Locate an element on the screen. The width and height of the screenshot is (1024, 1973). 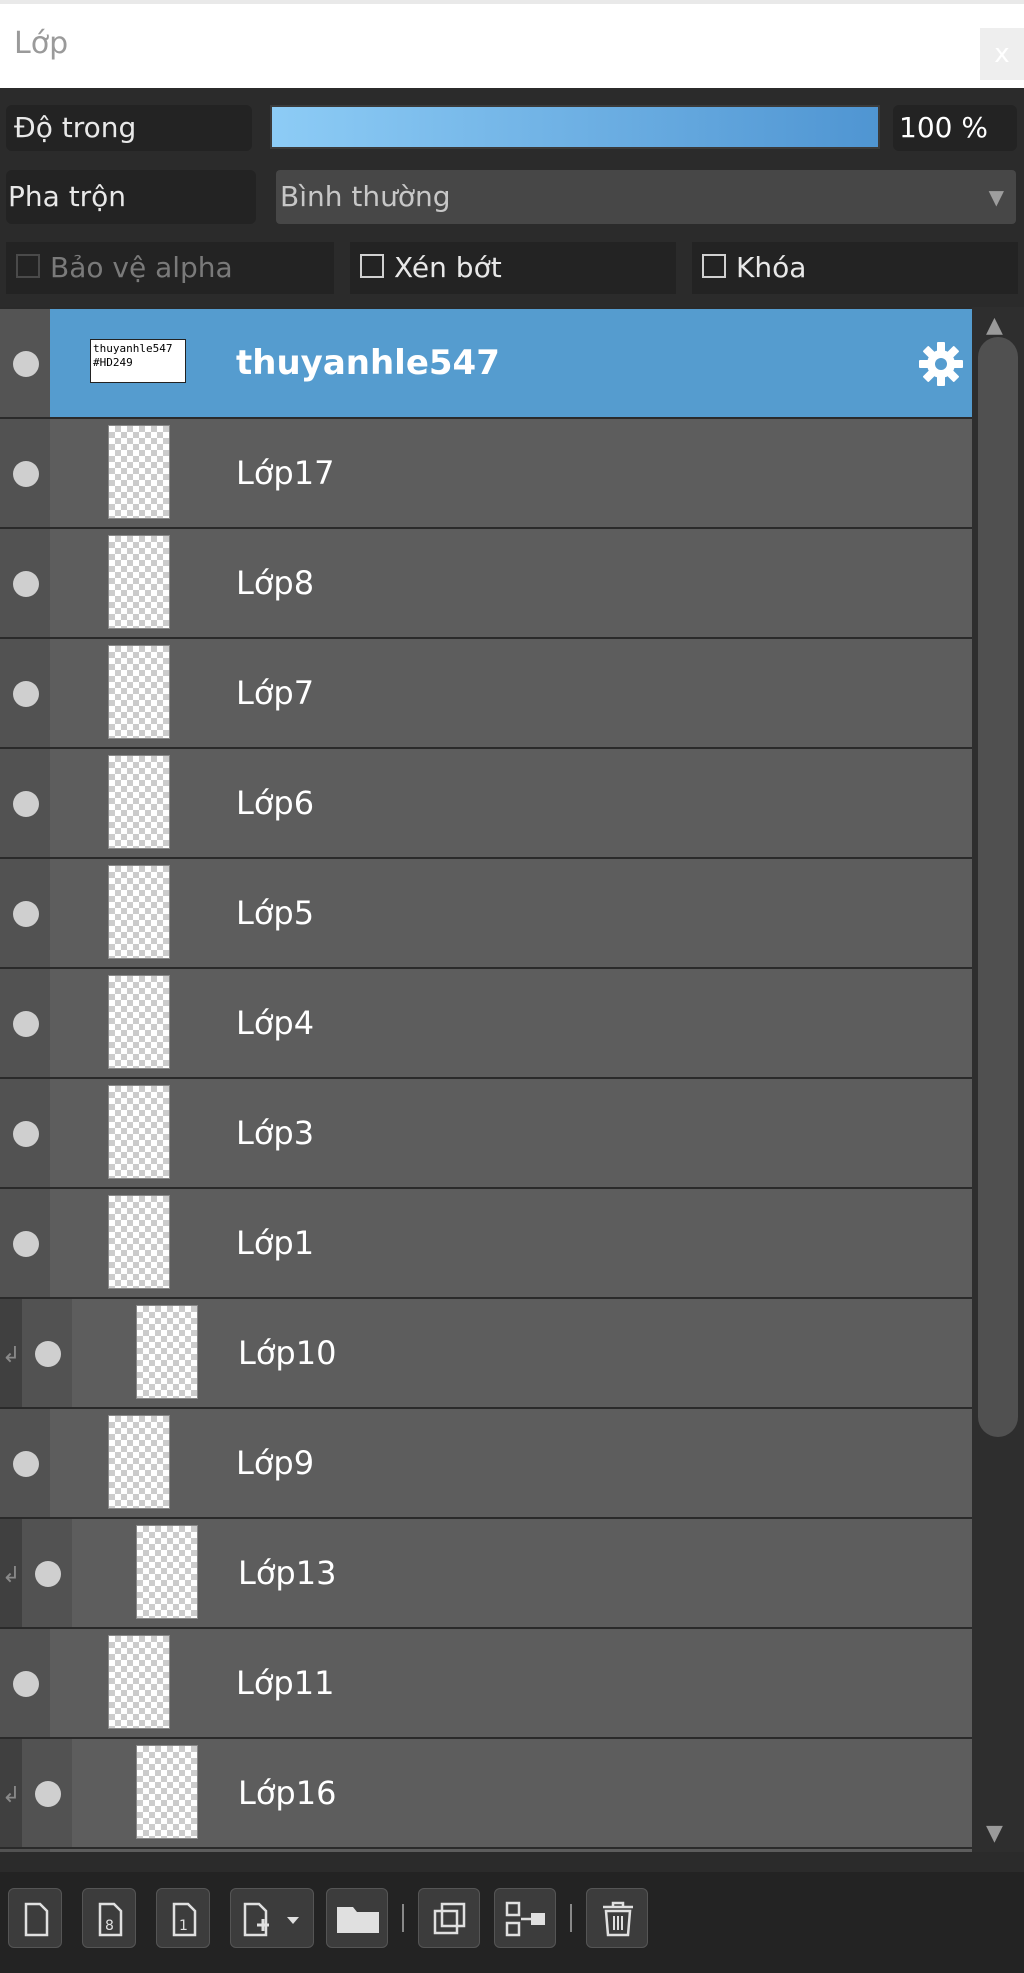
add-layer-menu-icon is located at coordinates (271, 1919).